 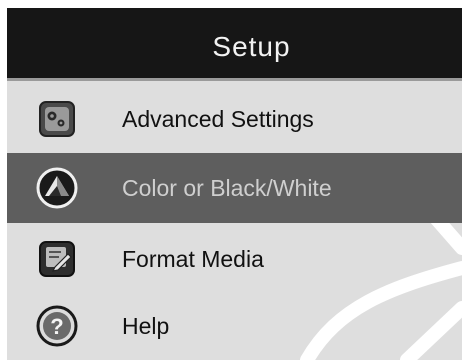 What do you see at coordinates (146, 325) in the screenshot?
I see `menu-item-label: Help` at bounding box center [146, 325].